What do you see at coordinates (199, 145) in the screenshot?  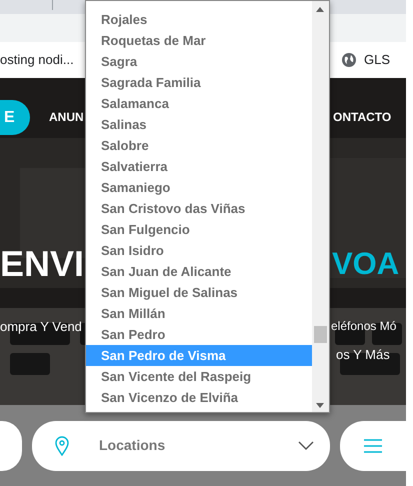 I see `dropdown-option: Salobre` at bounding box center [199, 145].